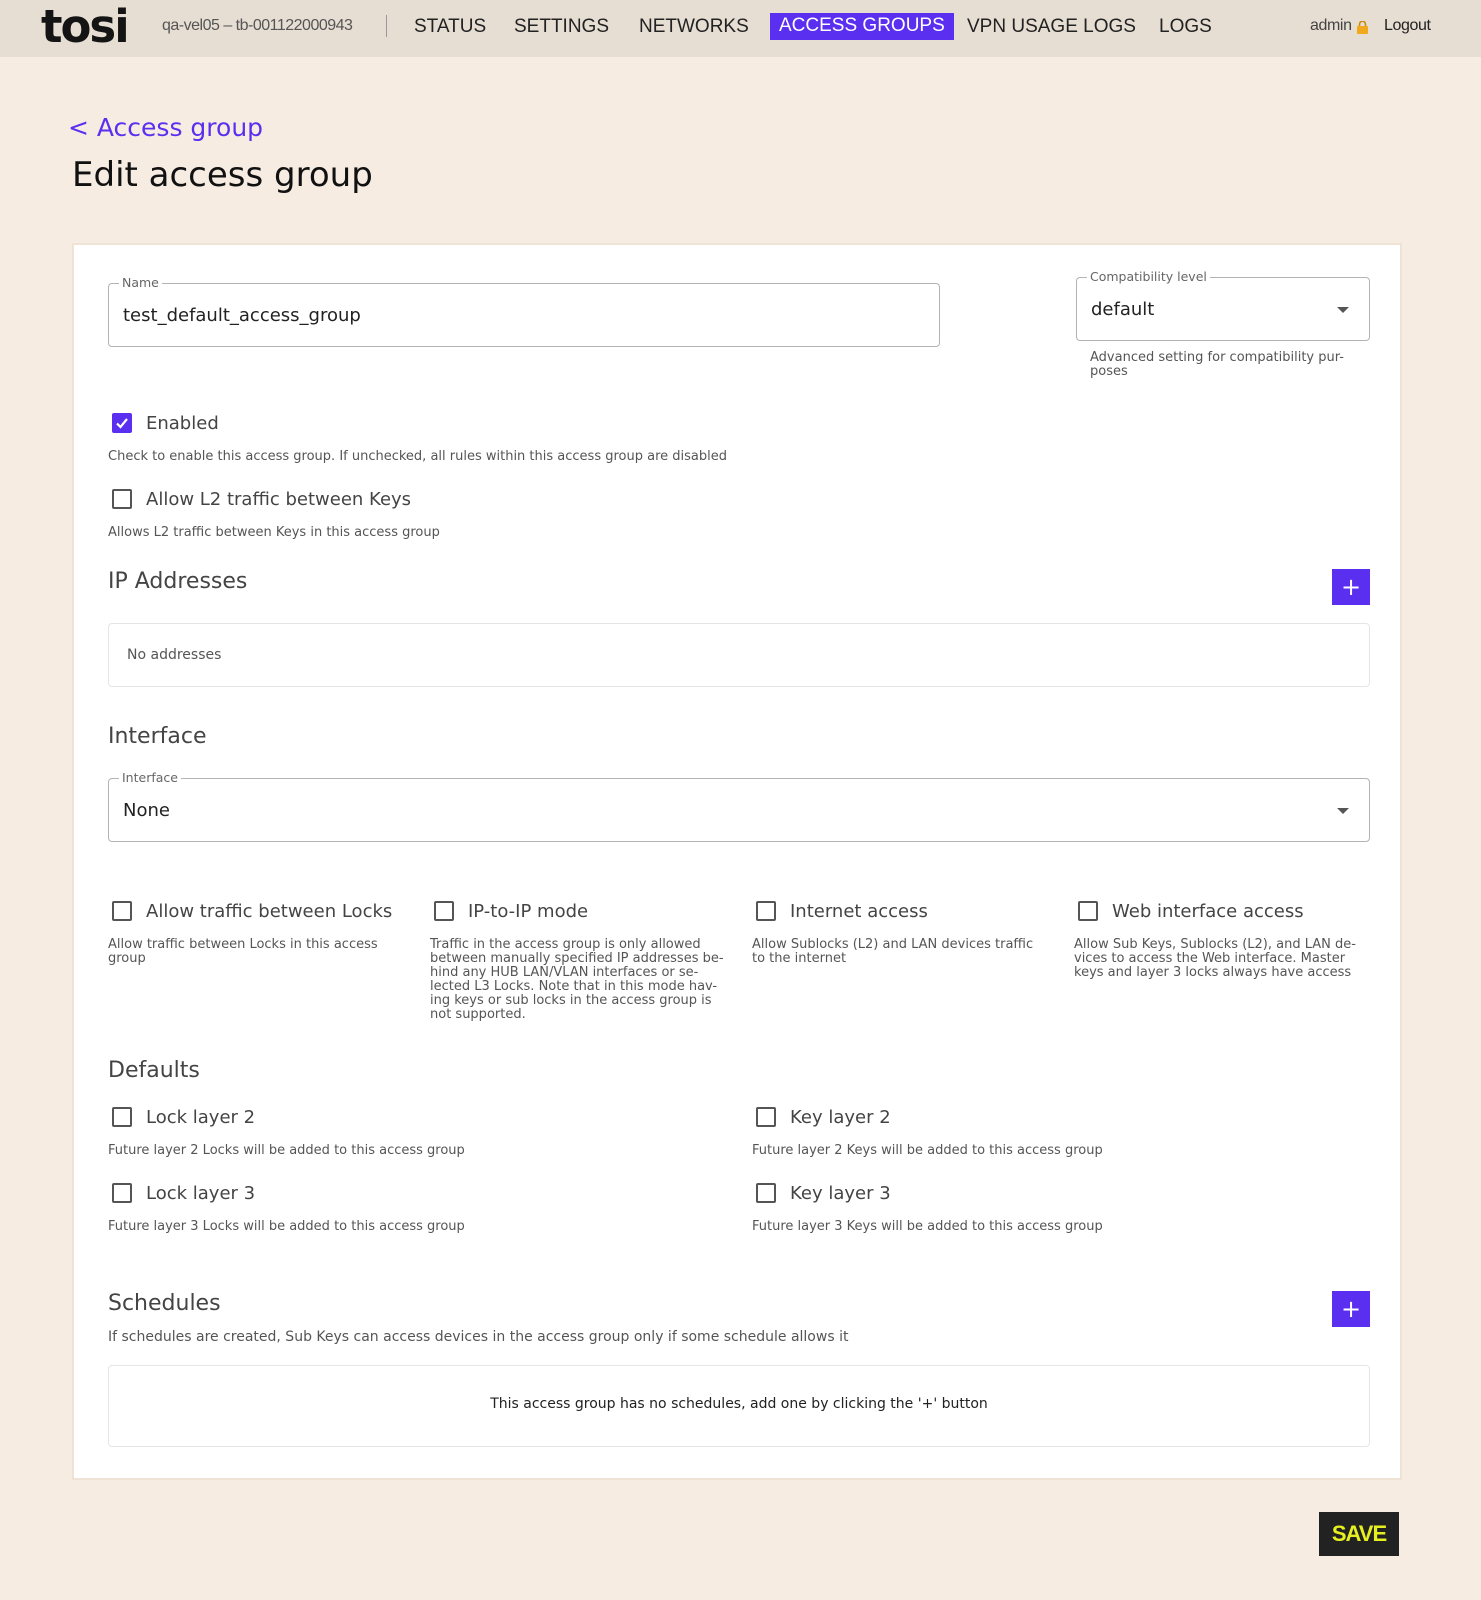  I want to click on add-ip-address-button: +, so click(1351, 587).